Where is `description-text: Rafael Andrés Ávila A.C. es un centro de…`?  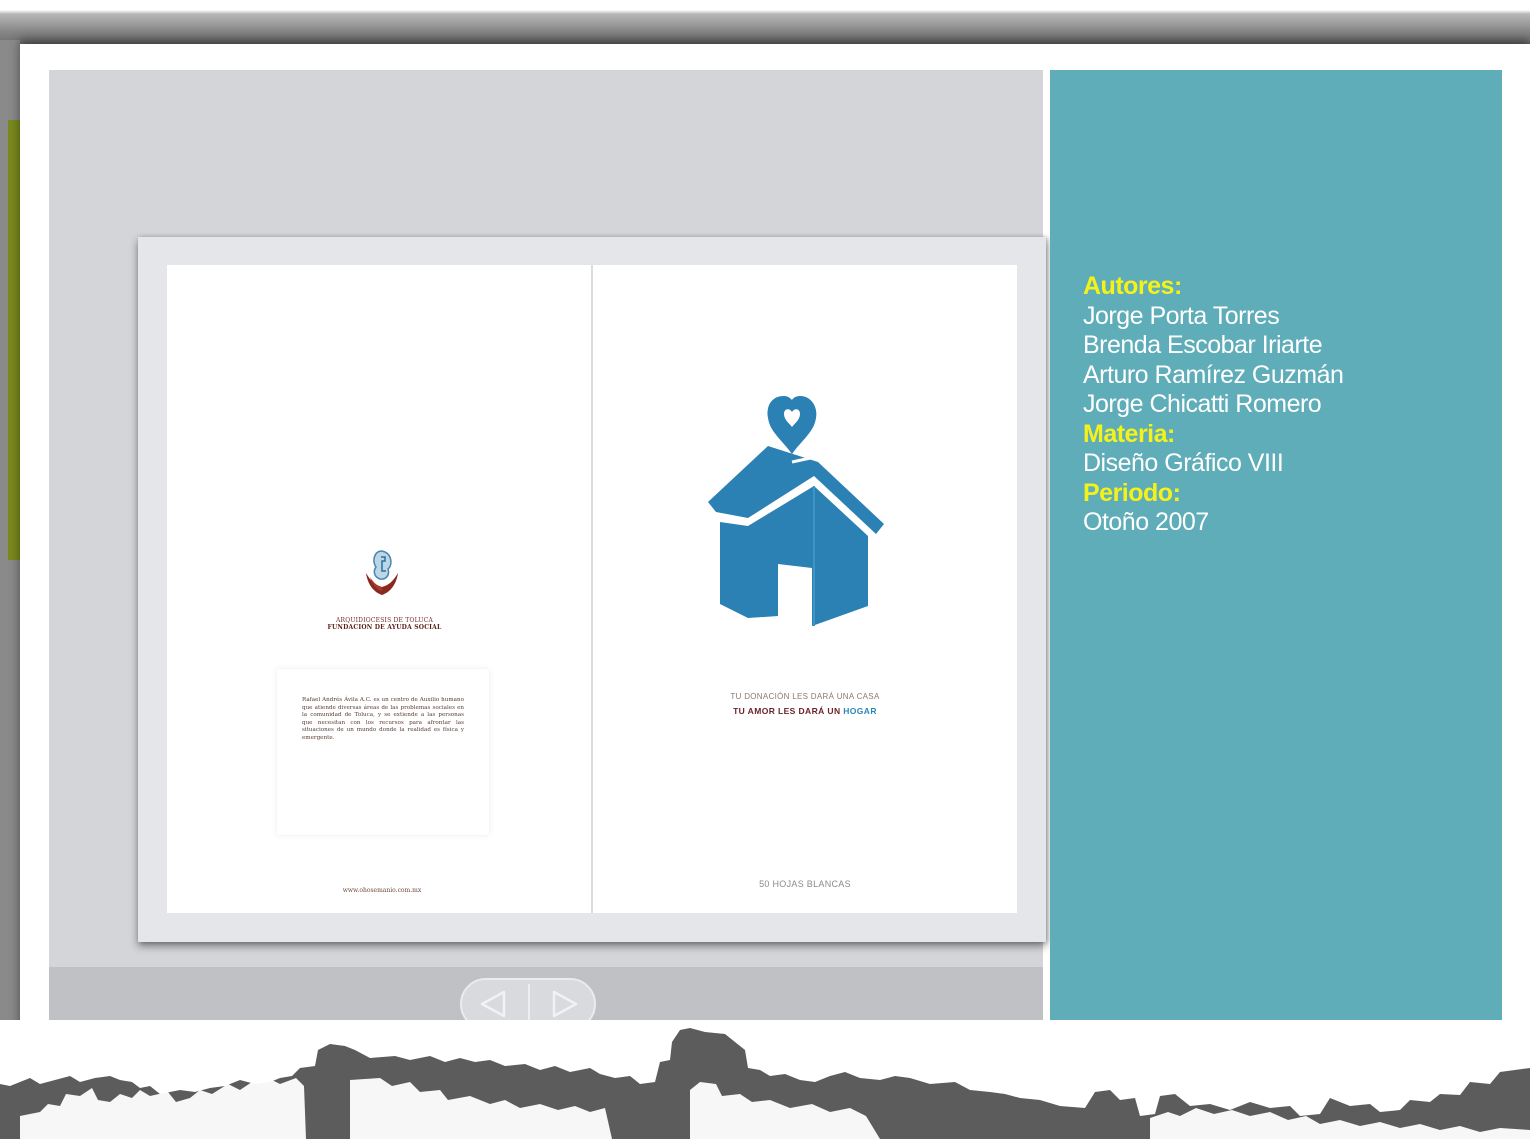
description-text: Rafael Andrés Ávila A.C. es un centro de… is located at coordinates (383, 719).